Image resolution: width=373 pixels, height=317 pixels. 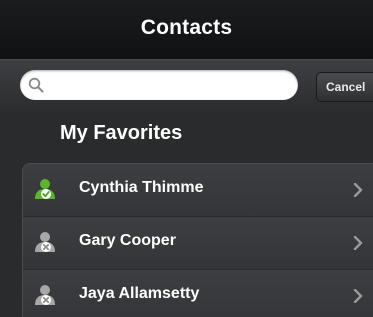 I want to click on page-title: Contacts, so click(x=186, y=27).